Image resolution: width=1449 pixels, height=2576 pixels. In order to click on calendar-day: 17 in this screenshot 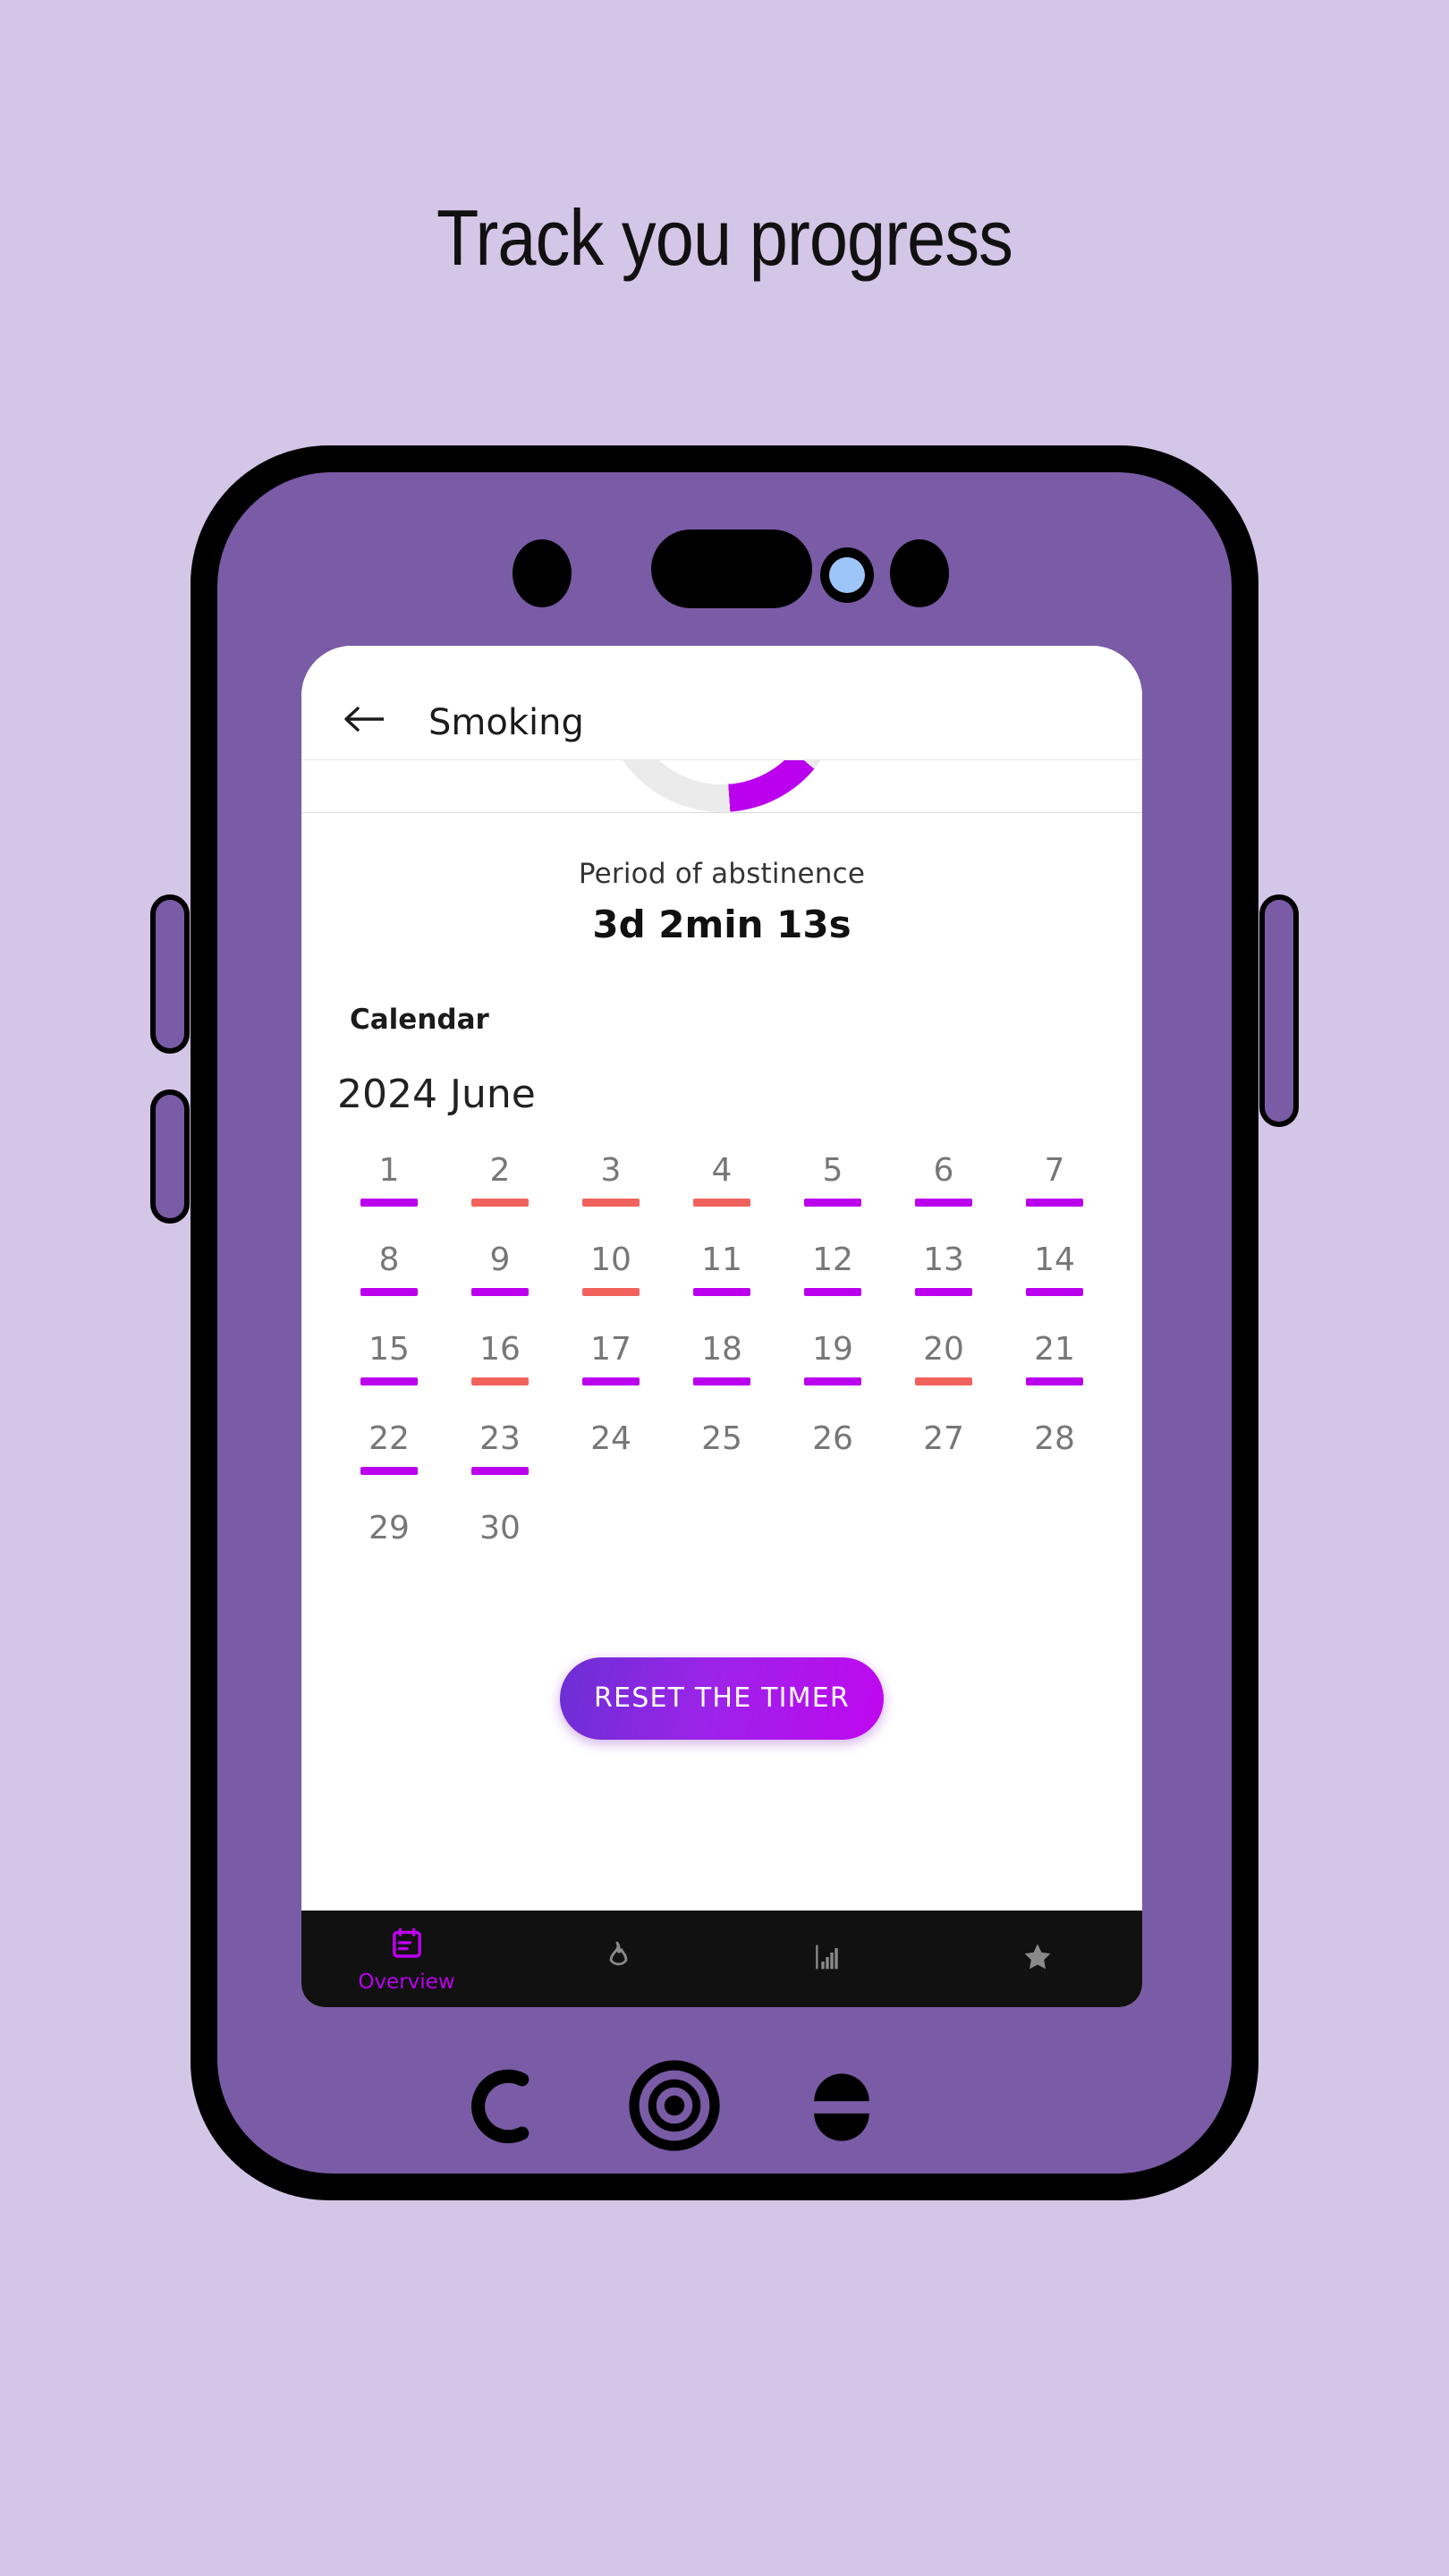, I will do `click(610, 1353)`.